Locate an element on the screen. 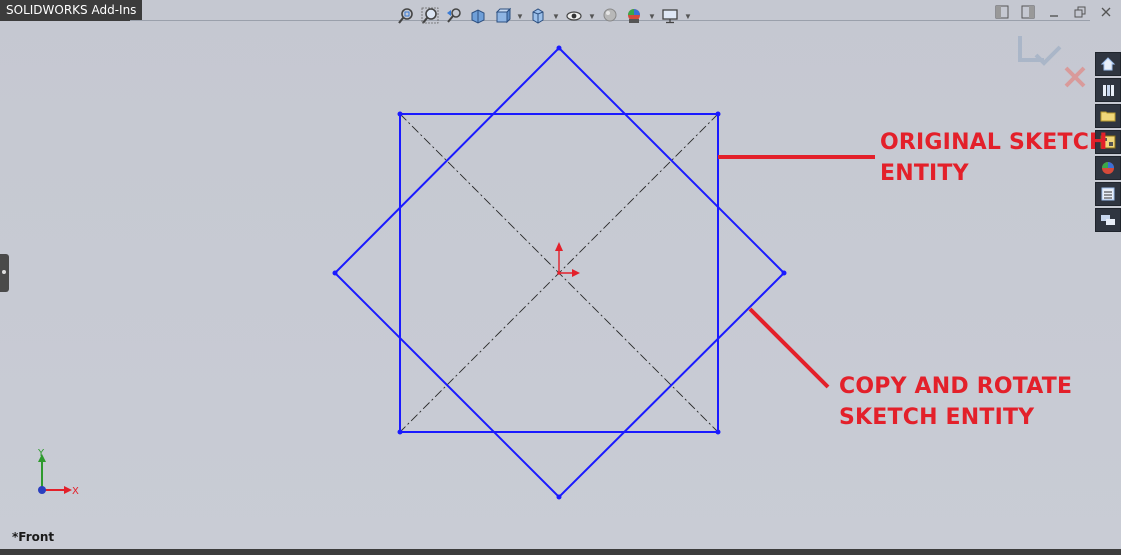  triad-y-label: Y is located at coordinates (41, 453).